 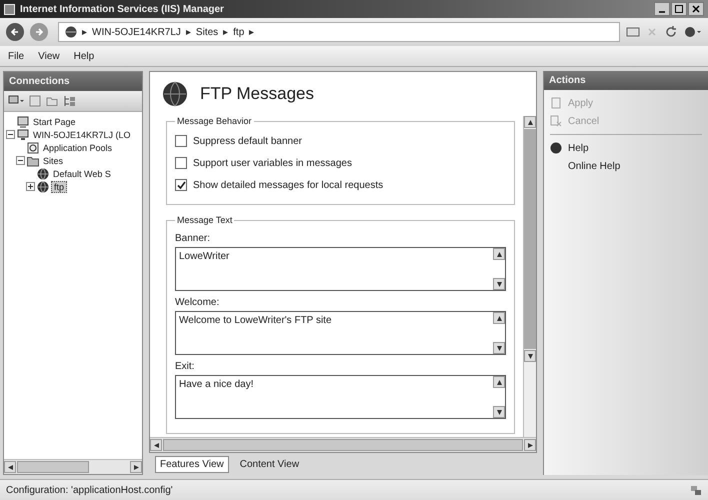 What do you see at coordinates (185, 366) in the screenshot?
I see `field-label: Exit:` at bounding box center [185, 366].